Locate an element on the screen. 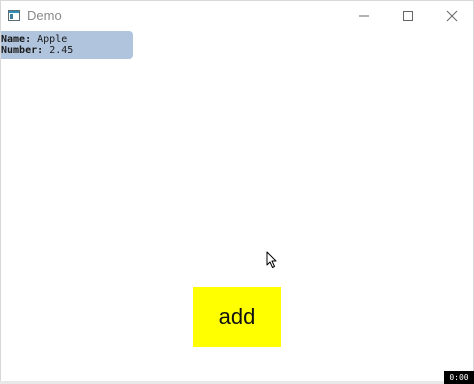  close-icon is located at coordinates (452, 16).